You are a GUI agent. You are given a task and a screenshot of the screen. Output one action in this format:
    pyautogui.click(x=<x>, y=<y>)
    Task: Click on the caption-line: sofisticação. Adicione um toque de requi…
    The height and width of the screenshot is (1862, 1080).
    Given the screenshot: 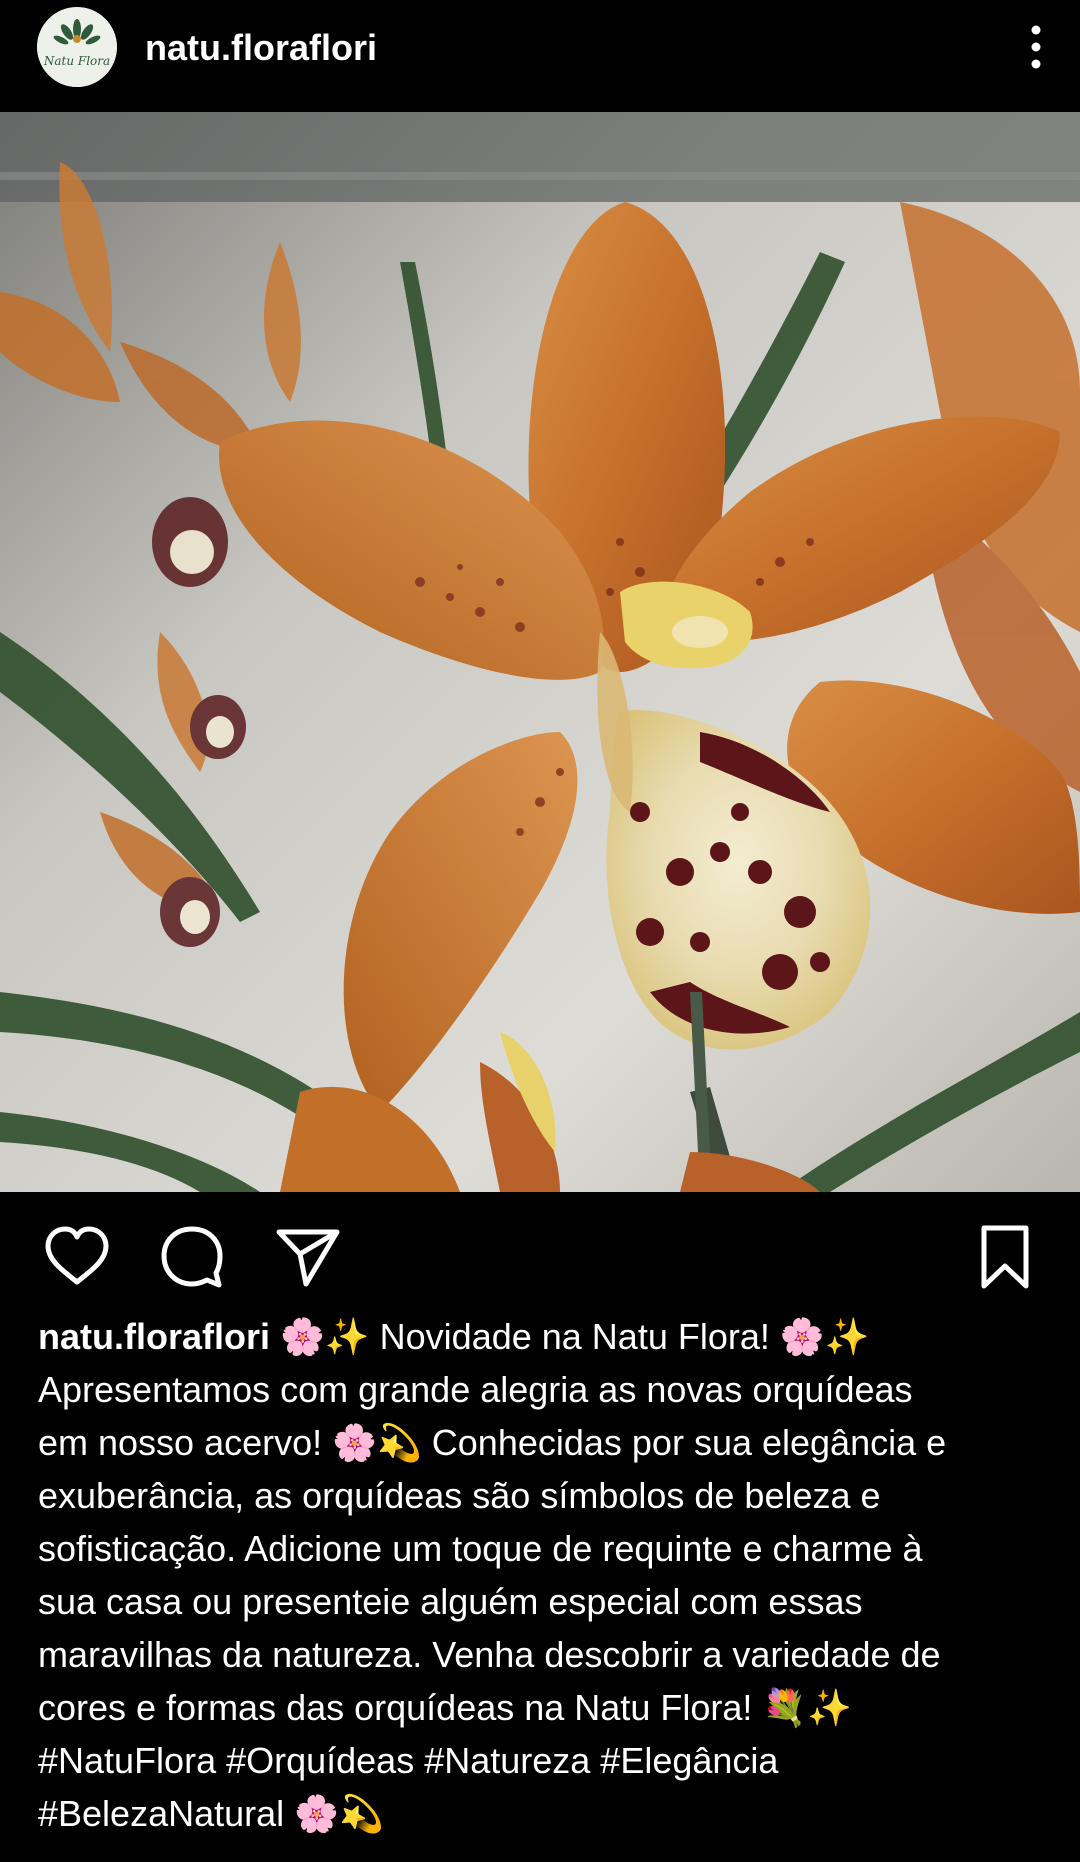 What is the action you would take?
    pyautogui.click(x=480, y=1548)
    